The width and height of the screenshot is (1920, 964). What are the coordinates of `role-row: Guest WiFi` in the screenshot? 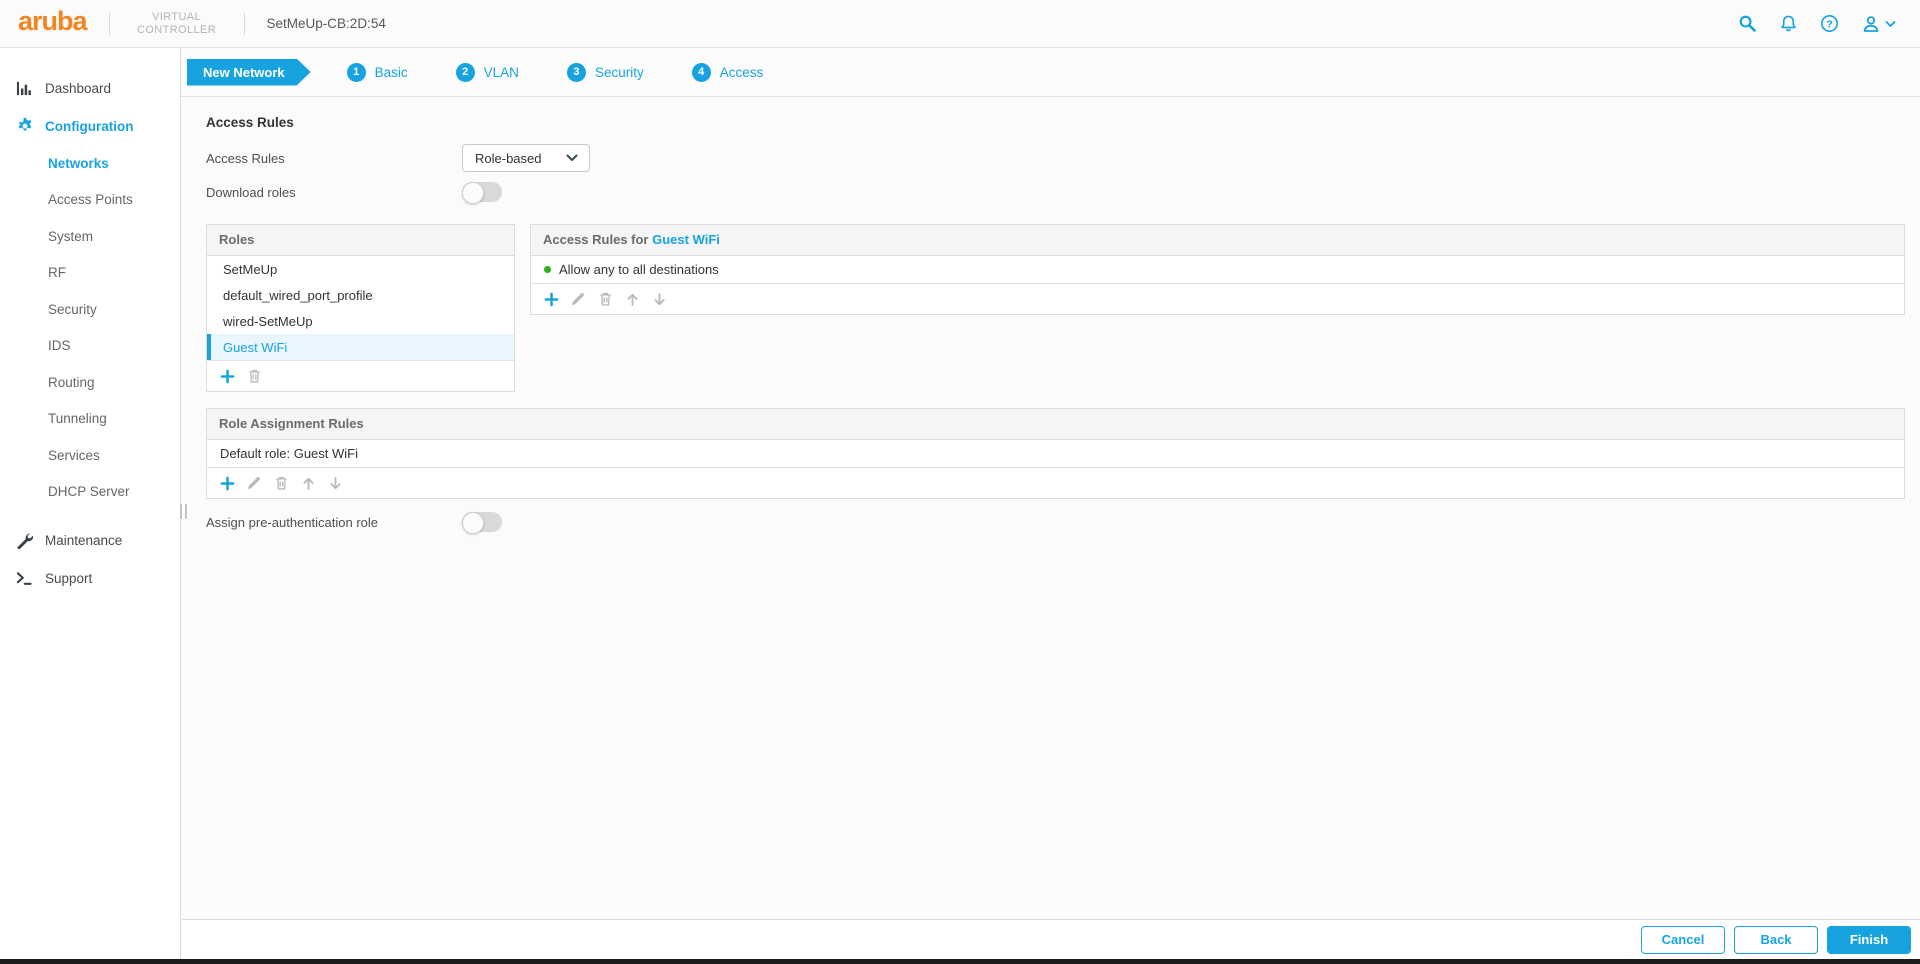 It's located at (360, 347).